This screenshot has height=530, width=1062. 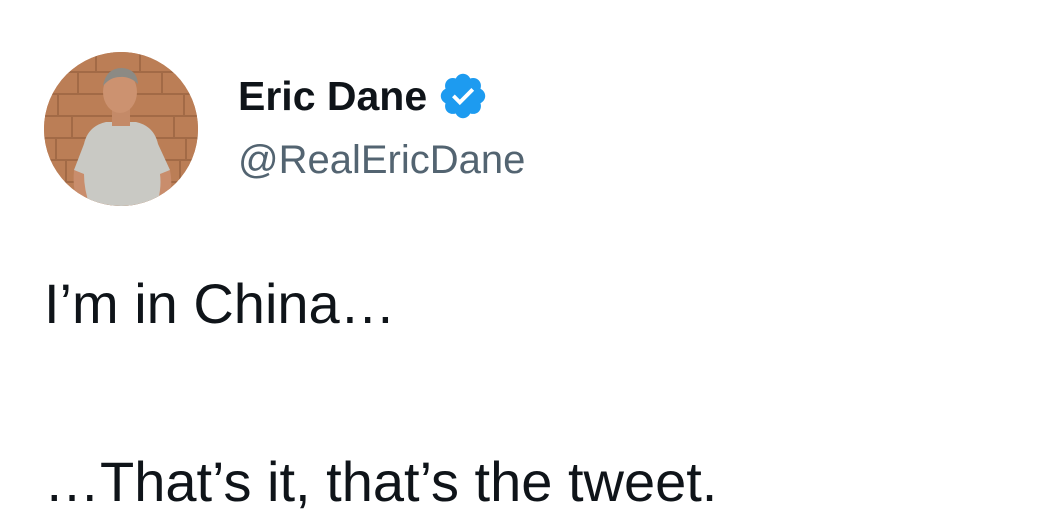 I want to click on profile-photo-image, so click(x=121, y=129).